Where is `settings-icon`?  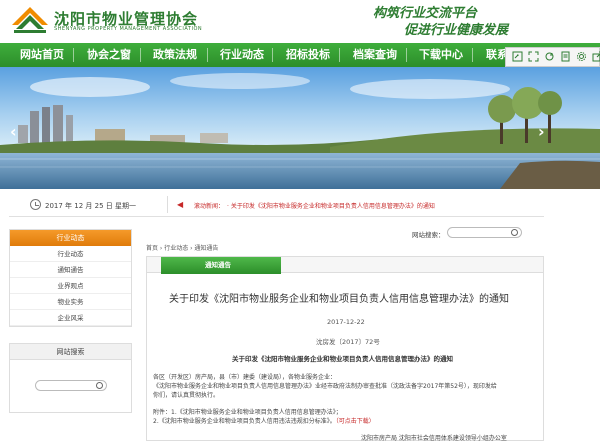
settings-icon is located at coordinates (581, 56).